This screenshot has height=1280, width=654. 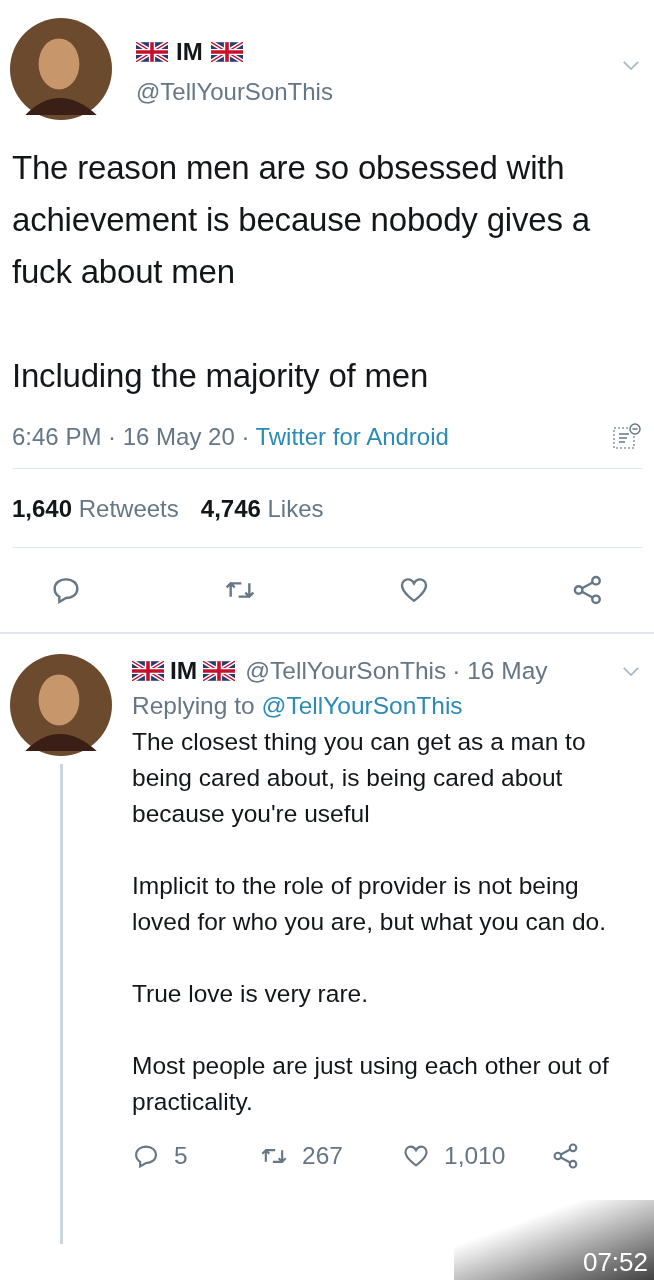 I want to click on timestamp: 6:46 PM · 16 May 20 ·, so click(x=131, y=437).